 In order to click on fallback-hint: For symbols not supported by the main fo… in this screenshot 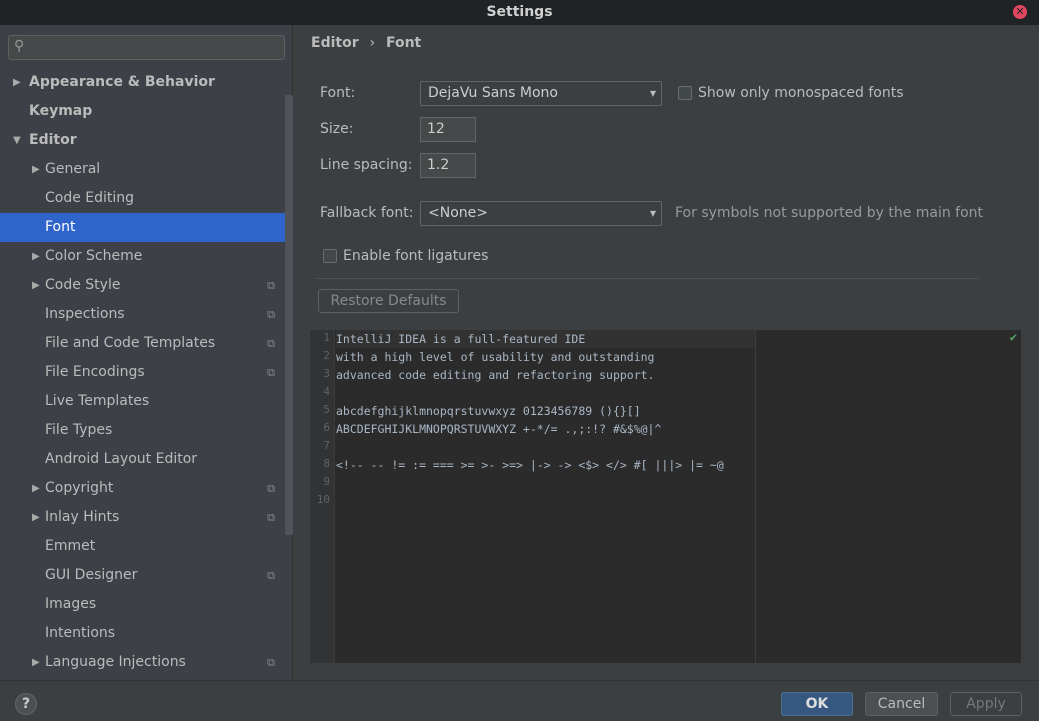, I will do `click(829, 213)`.